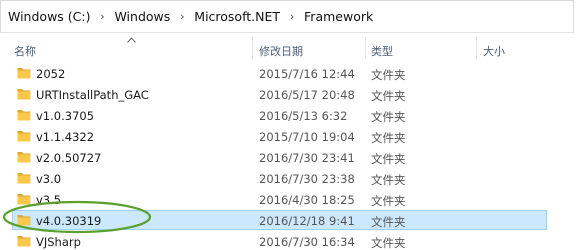  Describe the element at coordinates (307, 137) in the screenshot. I see `file-modified-date: 2015/7/10 19:04` at that location.